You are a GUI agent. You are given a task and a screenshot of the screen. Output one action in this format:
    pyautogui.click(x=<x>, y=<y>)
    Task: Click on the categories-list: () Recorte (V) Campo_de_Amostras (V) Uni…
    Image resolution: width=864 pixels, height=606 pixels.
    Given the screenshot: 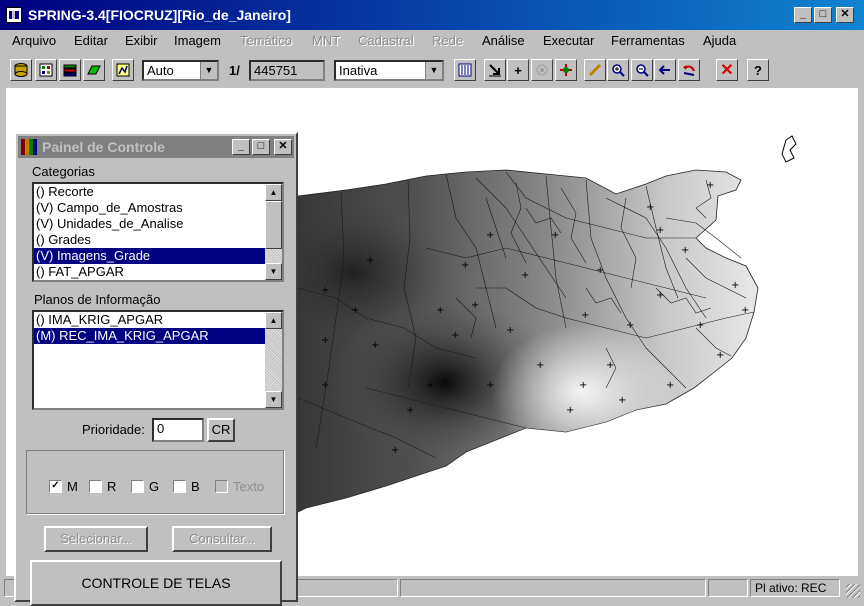 What is the action you would take?
    pyautogui.click(x=158, y=232)
    